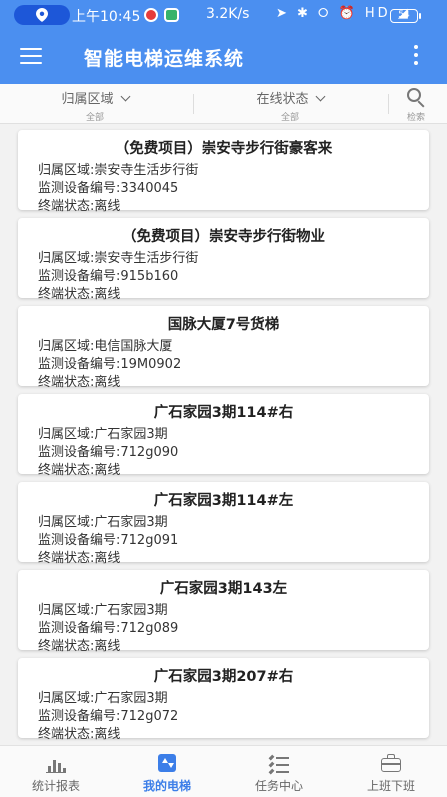  I want to click on elevator-icon, so click(167, 764).